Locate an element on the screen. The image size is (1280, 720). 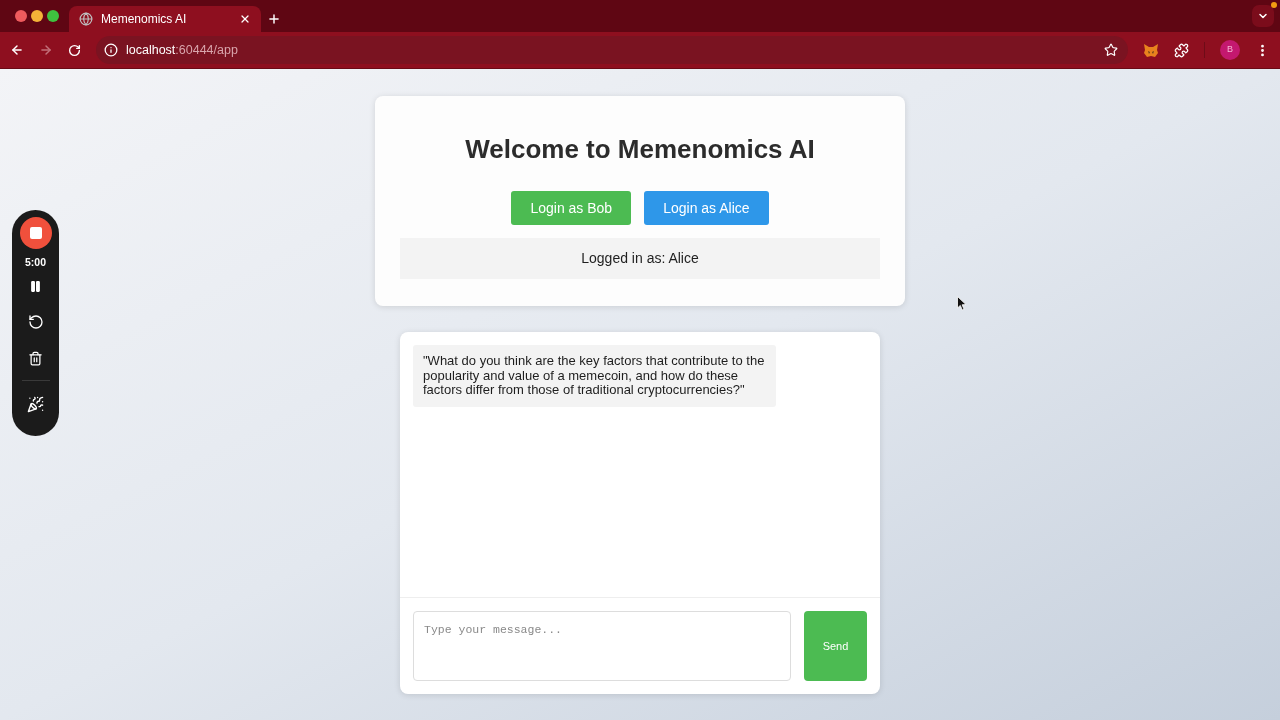
browser-tab: Memenomics AI is located at coordinates (165, 19).